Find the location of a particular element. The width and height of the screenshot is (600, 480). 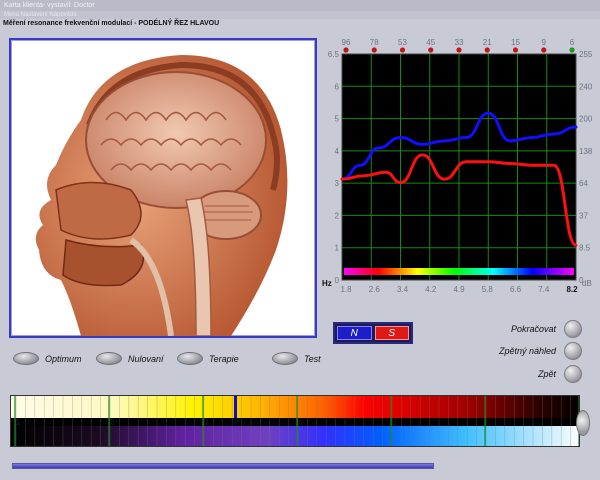

polarity-toggle: N S is located at coordinates (373, 333).